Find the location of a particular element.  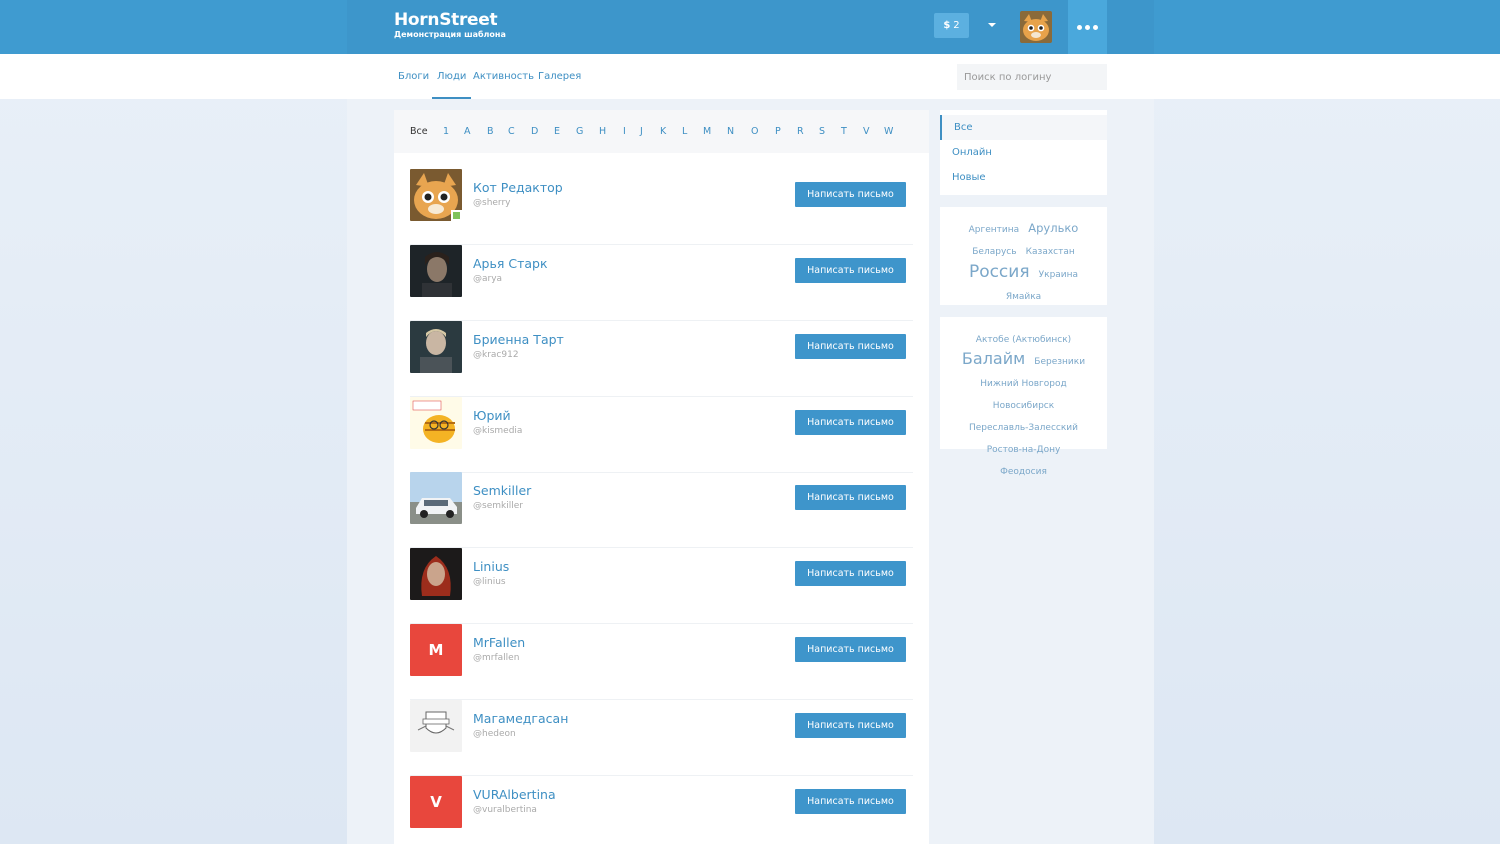

user-row: Linius @linius Написать письмо is located at coordinates (661, 586).